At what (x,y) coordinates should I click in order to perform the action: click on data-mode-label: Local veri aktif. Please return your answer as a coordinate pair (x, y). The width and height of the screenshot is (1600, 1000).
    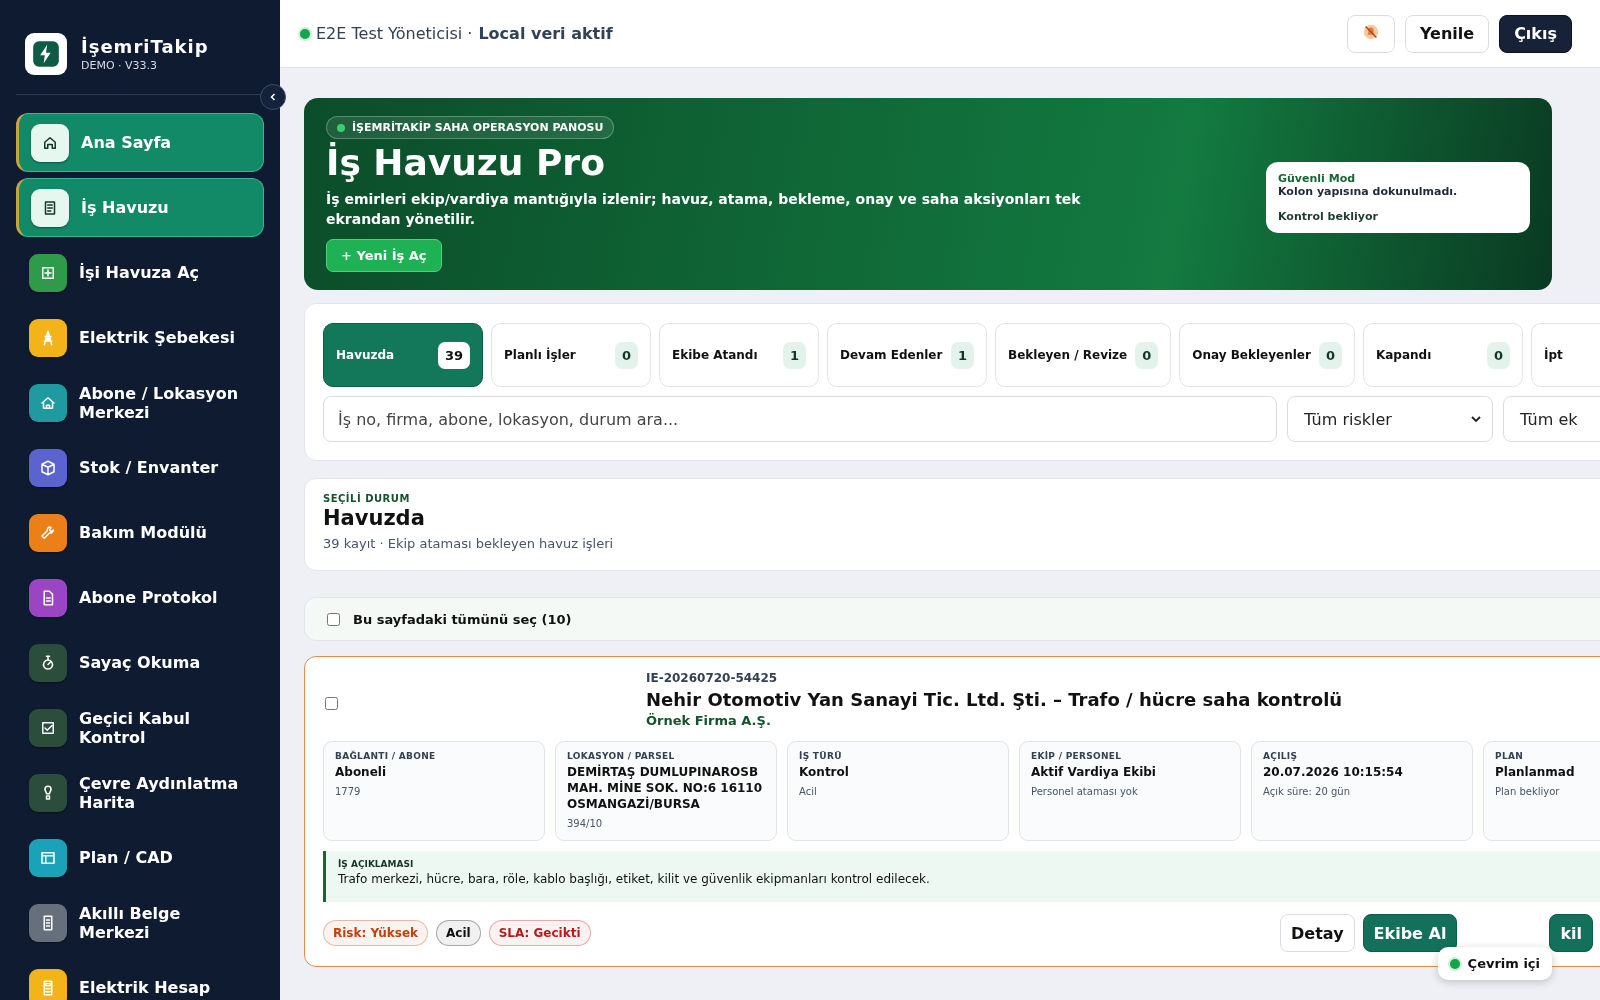
    Looking at the image, I should click on (545, 33).